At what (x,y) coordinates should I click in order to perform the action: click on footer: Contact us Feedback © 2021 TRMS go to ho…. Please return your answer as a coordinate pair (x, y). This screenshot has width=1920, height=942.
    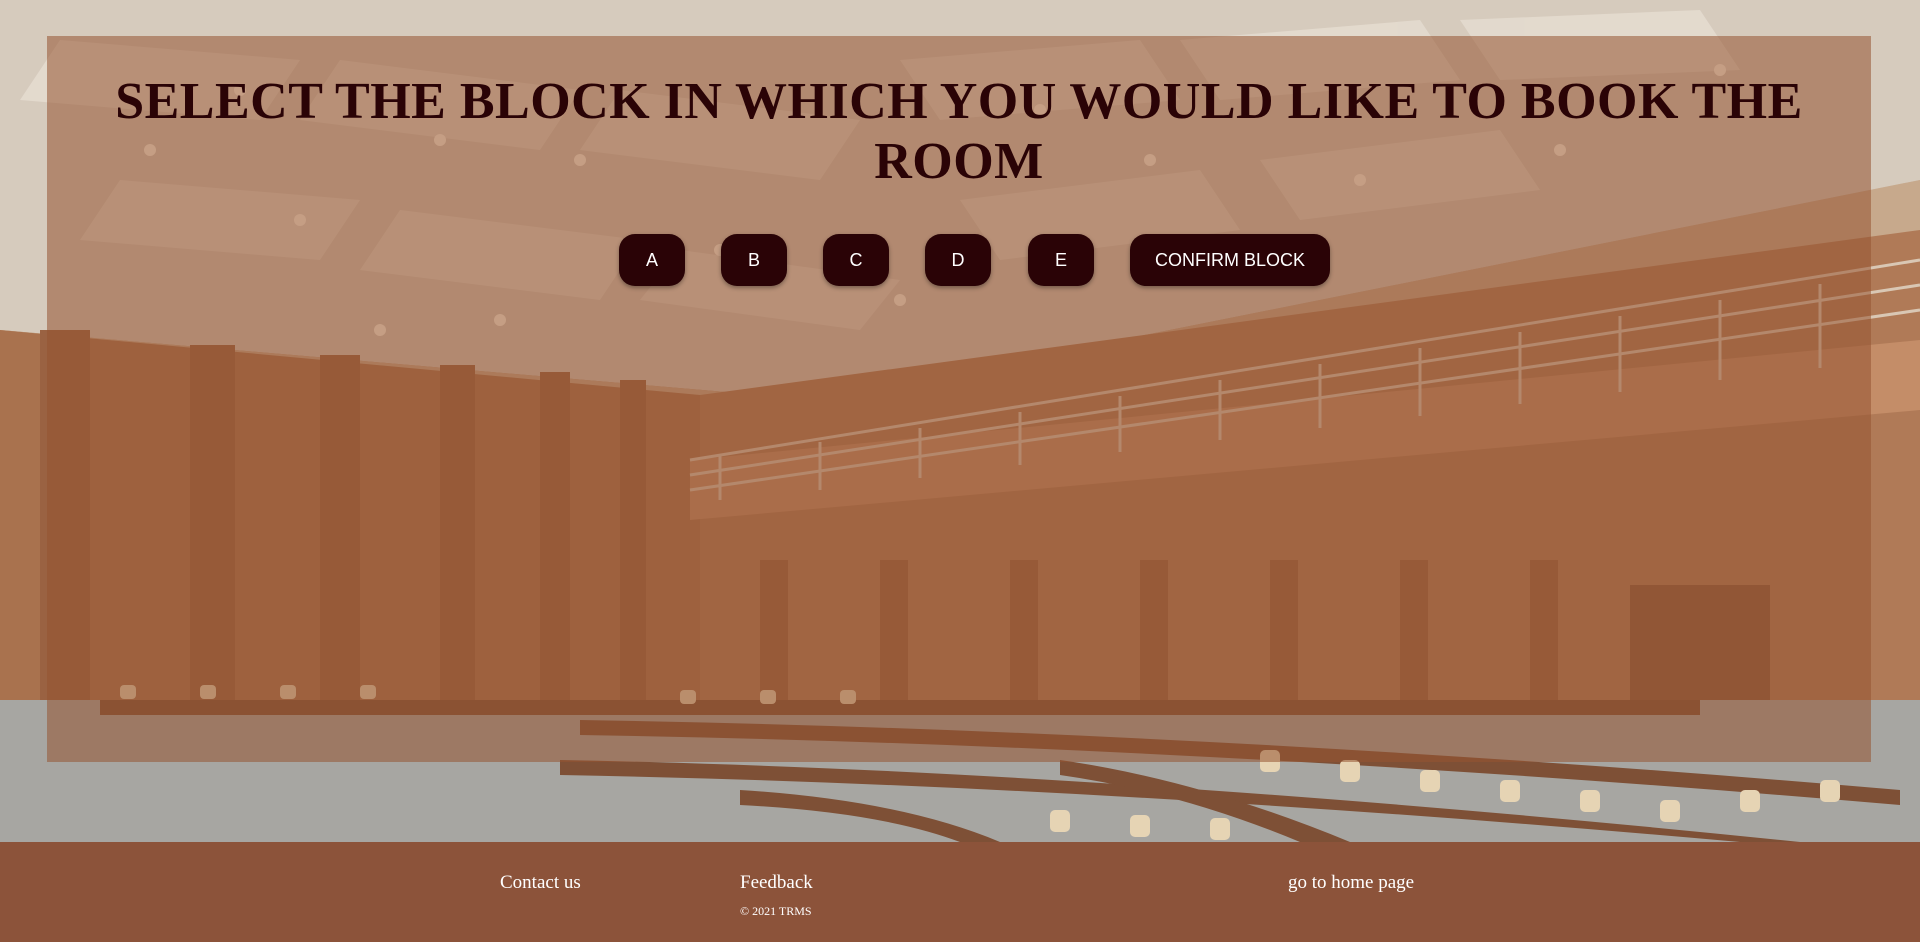
    Looking at the image, I should click on (960, 892).